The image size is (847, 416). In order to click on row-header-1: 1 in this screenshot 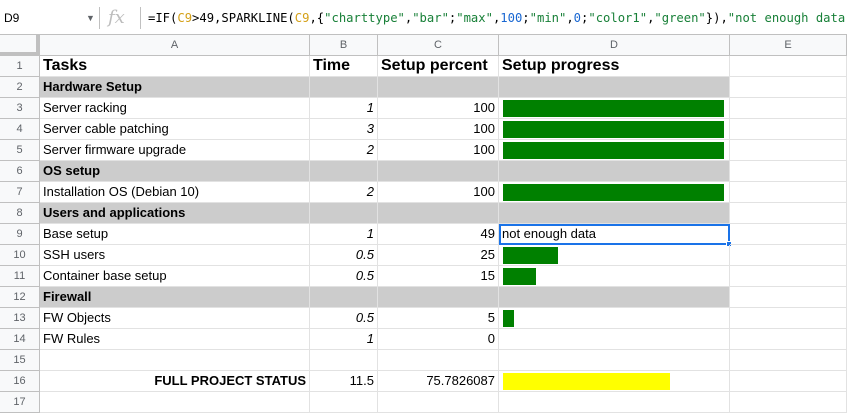, I will do `click(20, 66)`.